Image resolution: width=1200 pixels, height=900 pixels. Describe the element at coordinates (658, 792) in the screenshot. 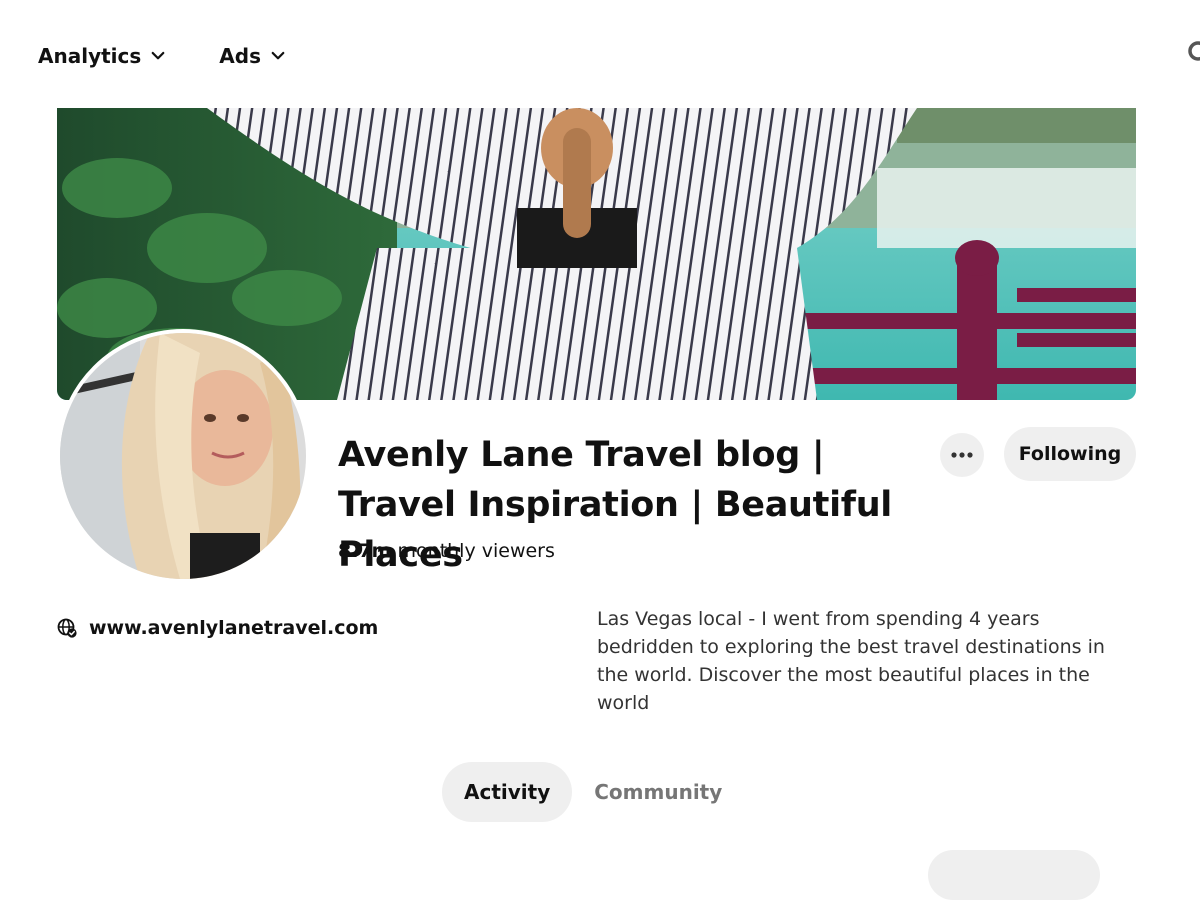

I see `tab-community: Community` at that location.